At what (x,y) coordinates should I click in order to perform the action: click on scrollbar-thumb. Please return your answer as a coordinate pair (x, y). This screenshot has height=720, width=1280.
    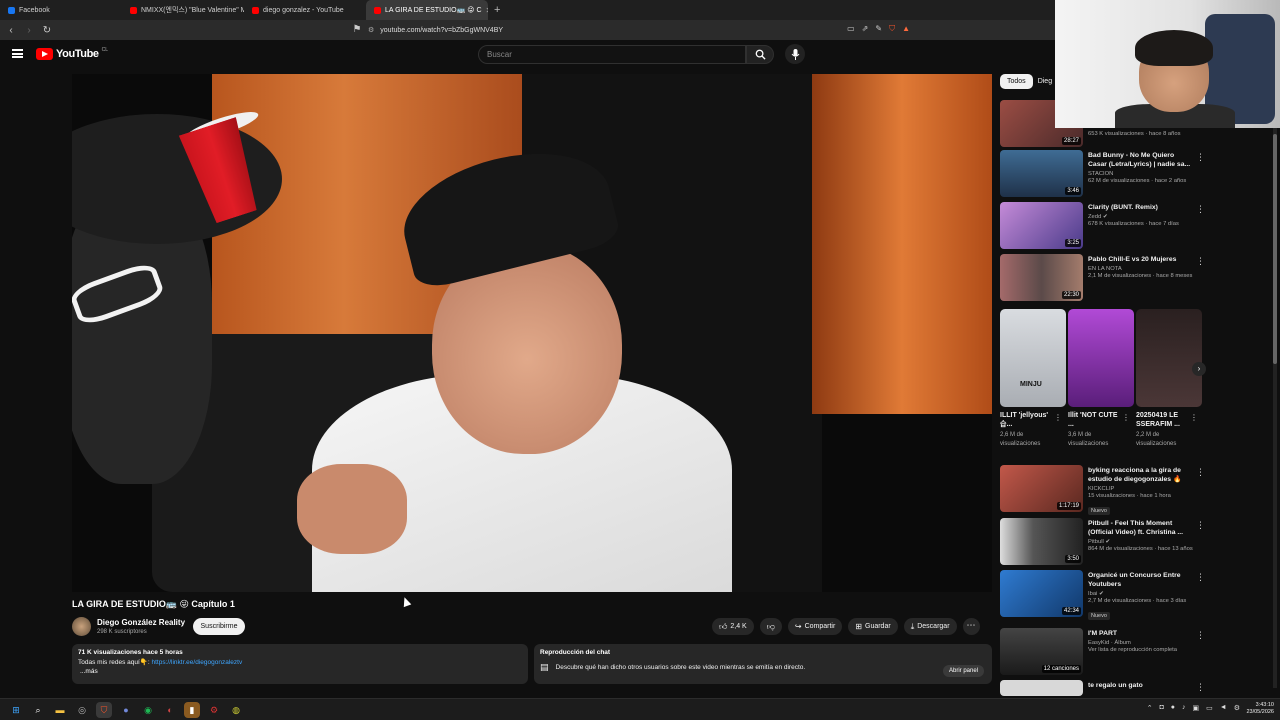
    Looking at the image, I should click on (1275, 249).